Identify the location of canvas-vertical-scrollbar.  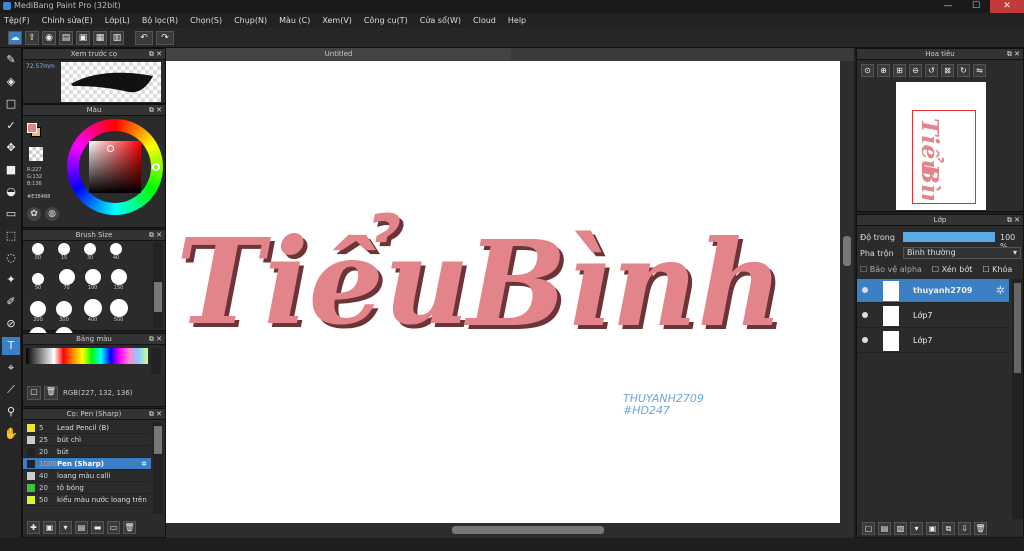
(847, 299).